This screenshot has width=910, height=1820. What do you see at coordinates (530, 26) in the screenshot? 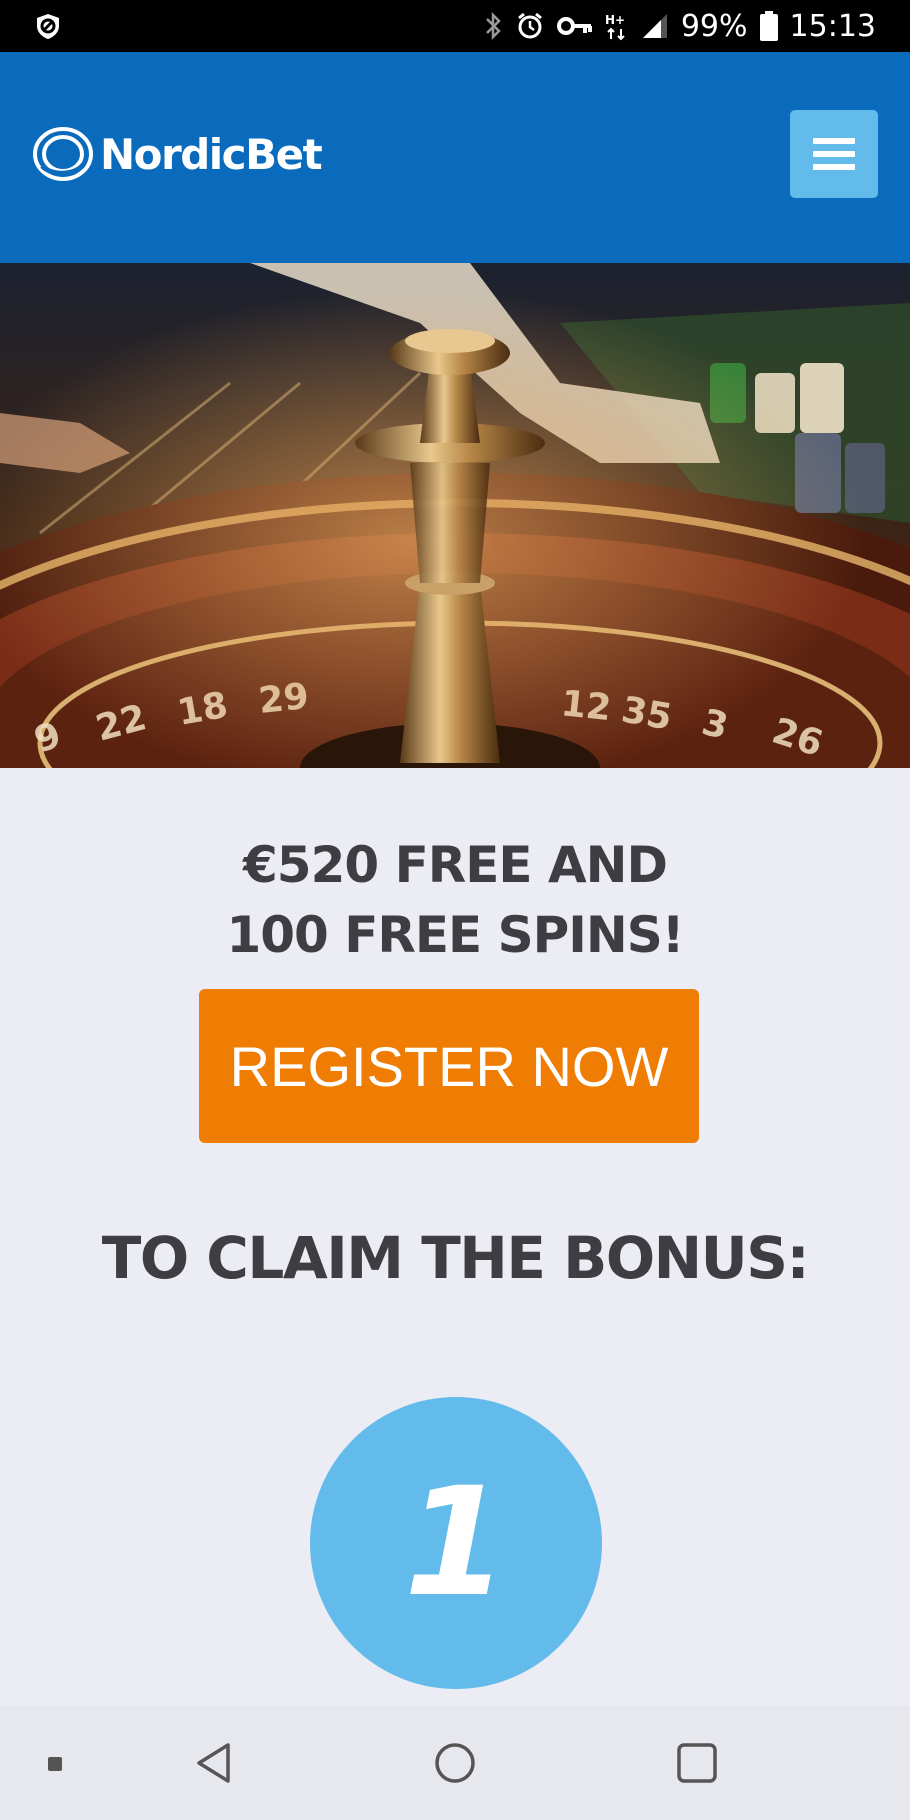
I see `alarm-icon` at bounding box center [530, 26].